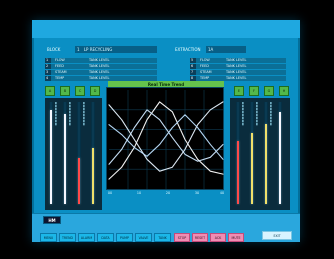  I want to click on bottom-button: STOP, so click(182, 237).